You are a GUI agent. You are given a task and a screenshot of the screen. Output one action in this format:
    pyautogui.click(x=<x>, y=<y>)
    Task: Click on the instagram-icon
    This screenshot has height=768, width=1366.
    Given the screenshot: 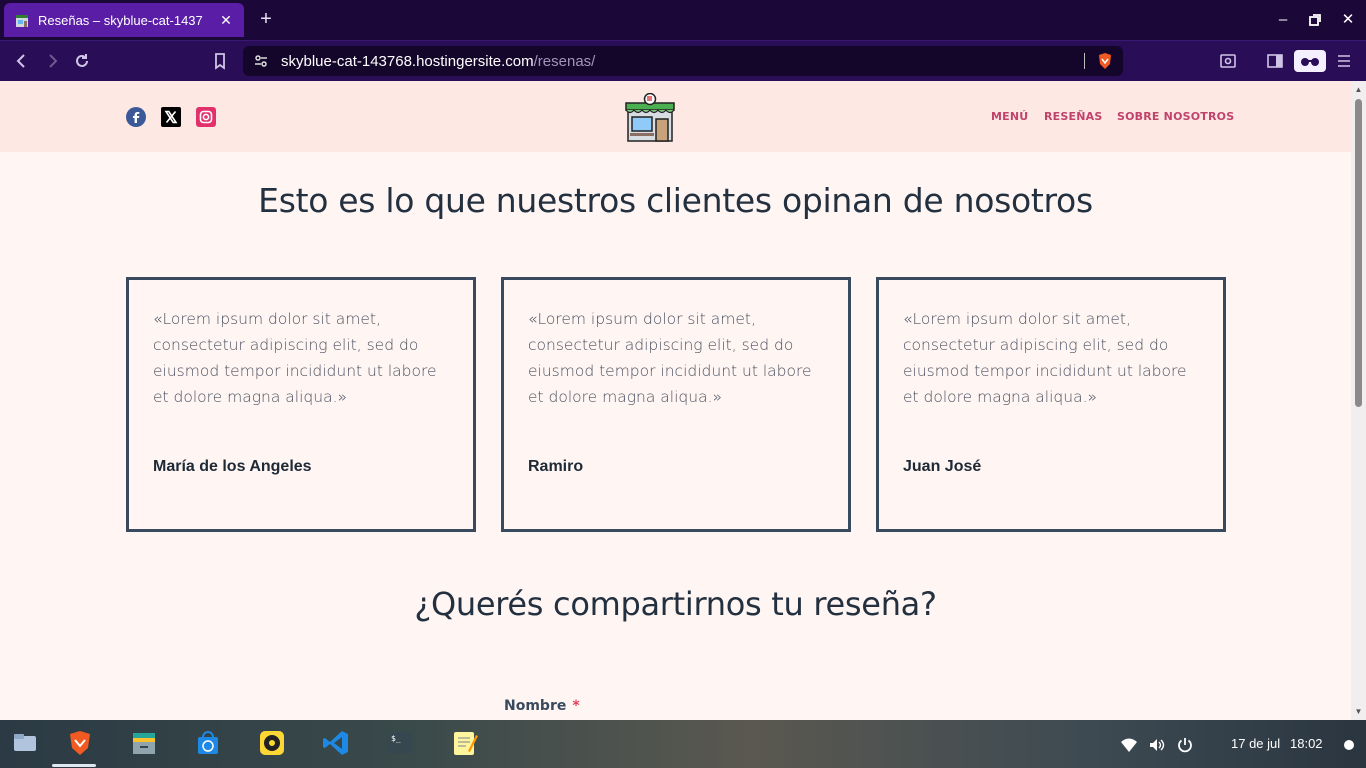 What is the action you would take?
    pyautogui.click(x=206, y=117)
    